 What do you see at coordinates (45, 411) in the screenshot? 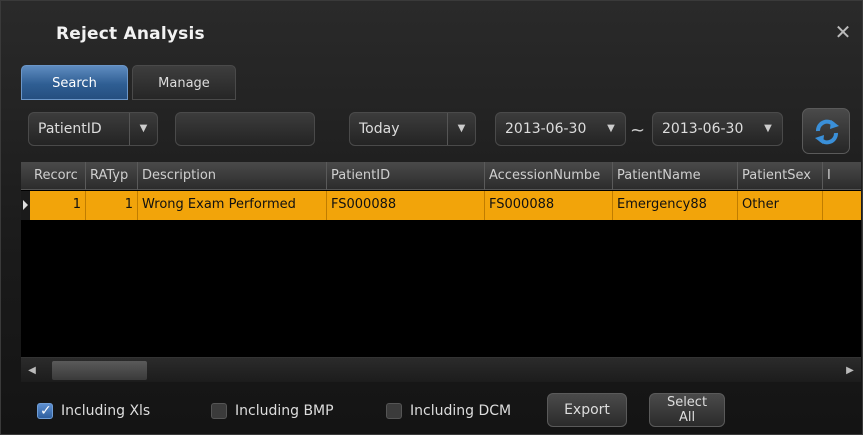
I see `checkbox-checked-icon` at bounding box center [45, 411].